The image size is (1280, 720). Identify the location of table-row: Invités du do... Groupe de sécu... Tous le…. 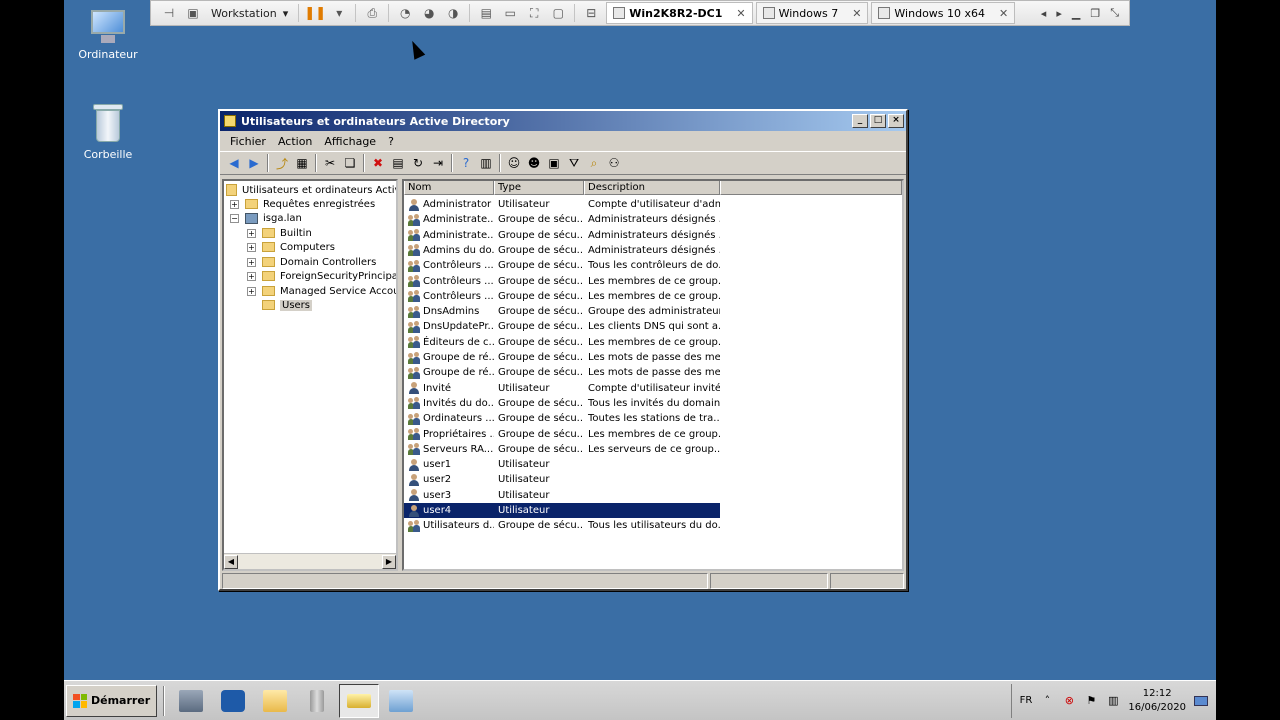
(562, 403).